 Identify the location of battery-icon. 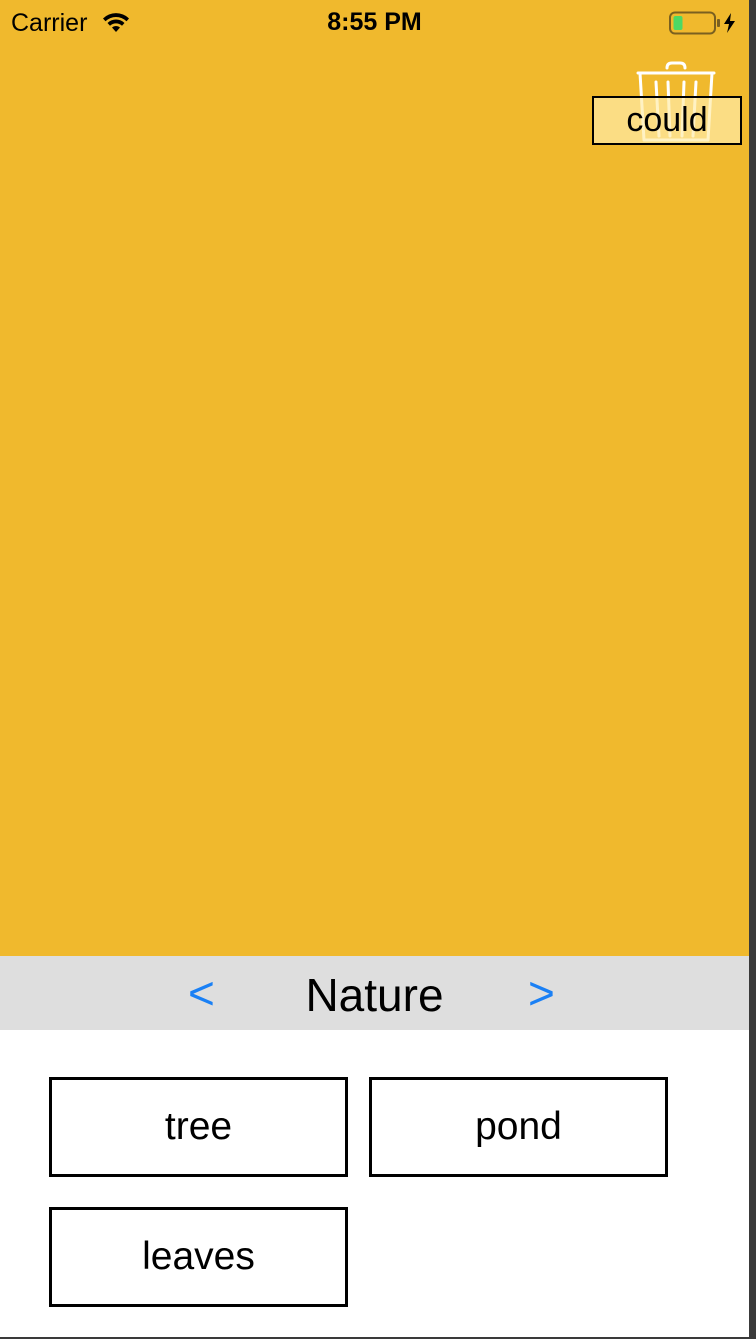
(702, 23).